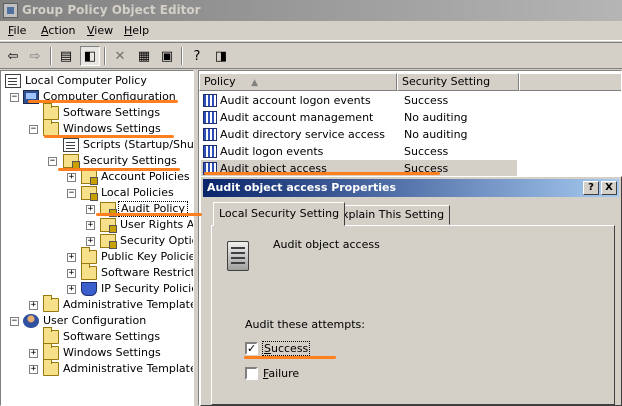 This screenshot has width=622, height=406. Describe the element at coordinates (251, 348) in the screenshot. I see `success-checkbox: ✓` at that location.